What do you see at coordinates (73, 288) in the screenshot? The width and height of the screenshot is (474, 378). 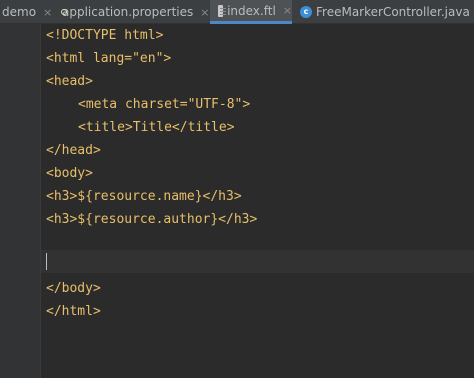 I see `code-line: </body>` at bounding box center [73, 288].